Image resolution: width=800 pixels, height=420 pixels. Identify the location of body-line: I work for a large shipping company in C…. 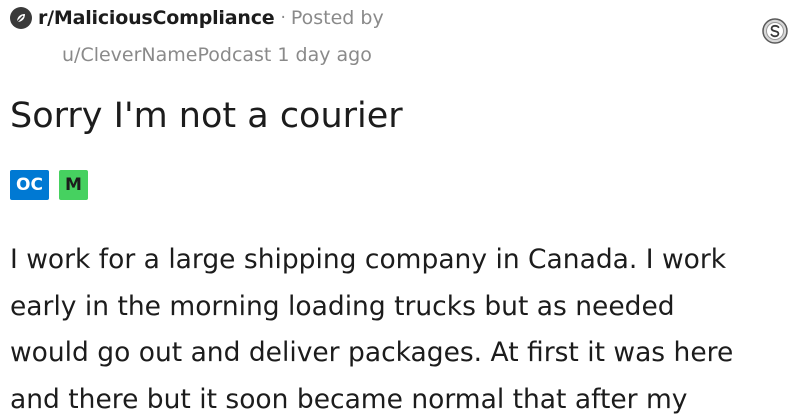
(368, 259).